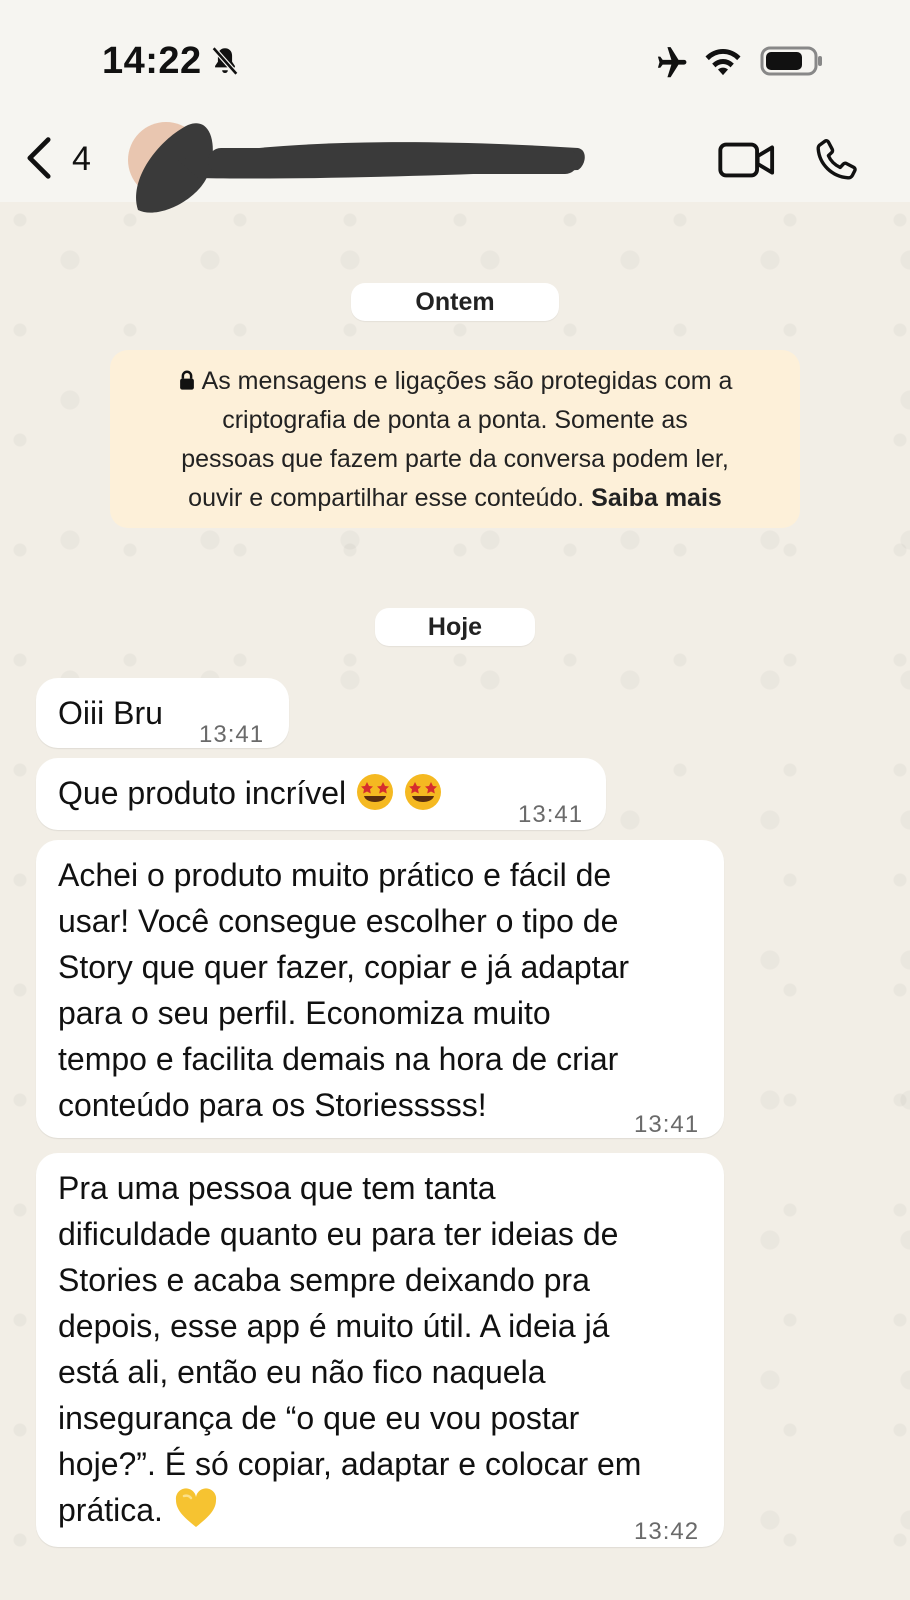  What do you see at coordinates (747, 160) in the screenshot?
I see `video-call-icon` at bounding box center [747, 160].